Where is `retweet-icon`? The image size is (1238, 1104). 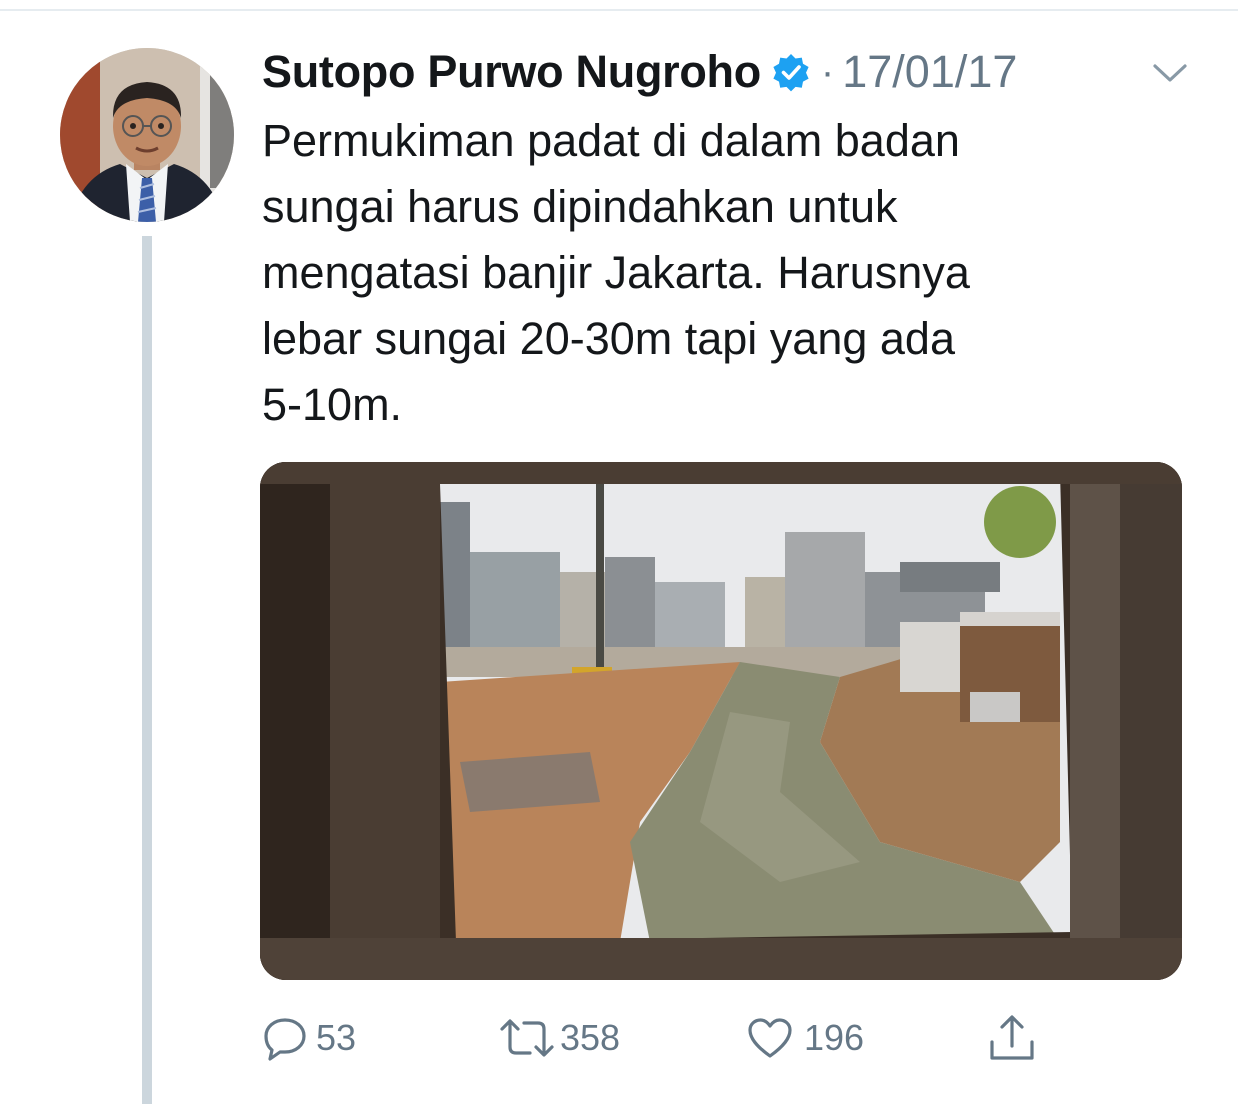 retweet-icon is located at coordinates (527, 1038).